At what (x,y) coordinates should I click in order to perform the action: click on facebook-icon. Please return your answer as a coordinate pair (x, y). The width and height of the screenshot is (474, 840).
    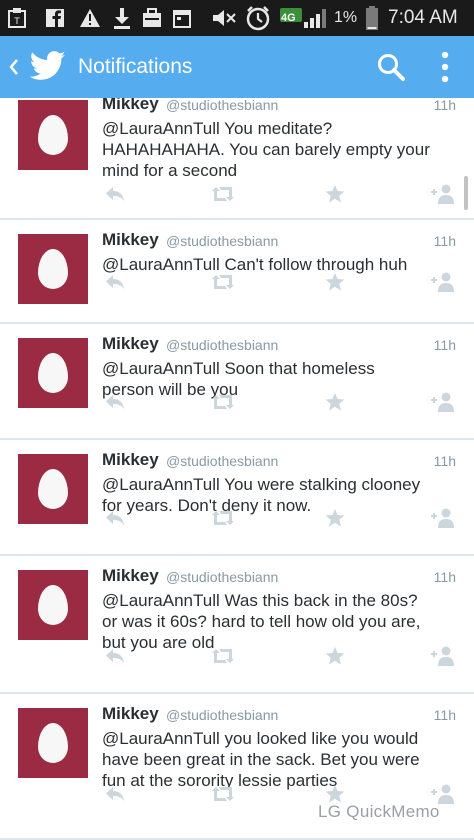
    Looking at the image, I should click on (55, 18).